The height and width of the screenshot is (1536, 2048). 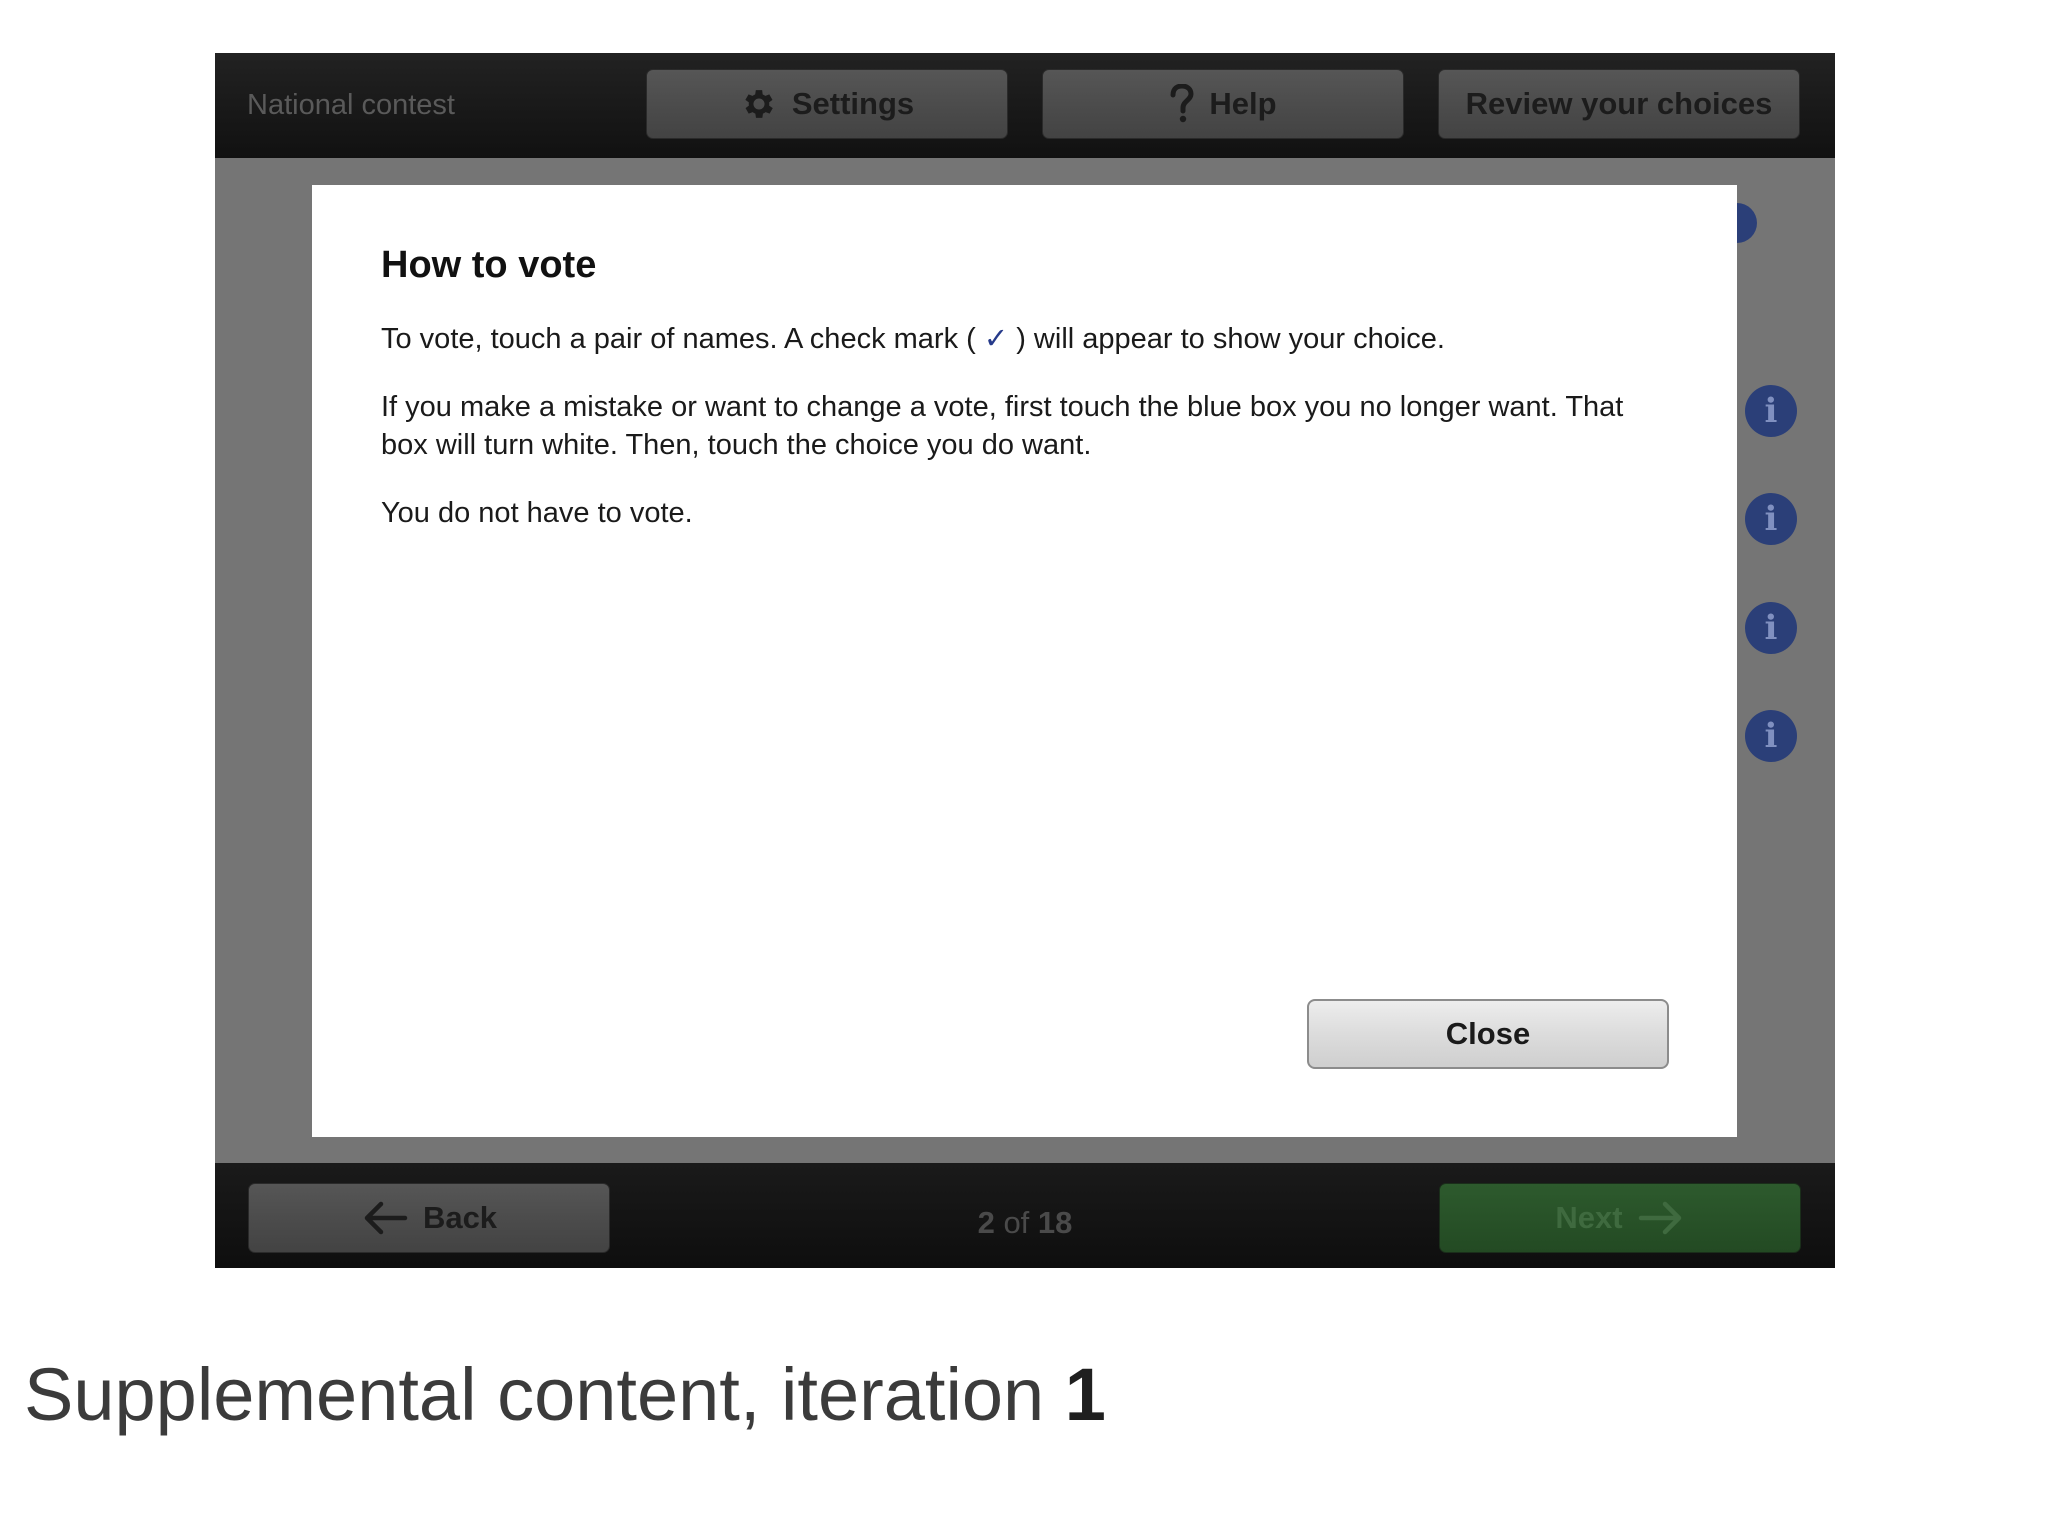 I want to click on settings-label: Settings, so click(x=853, y=103).